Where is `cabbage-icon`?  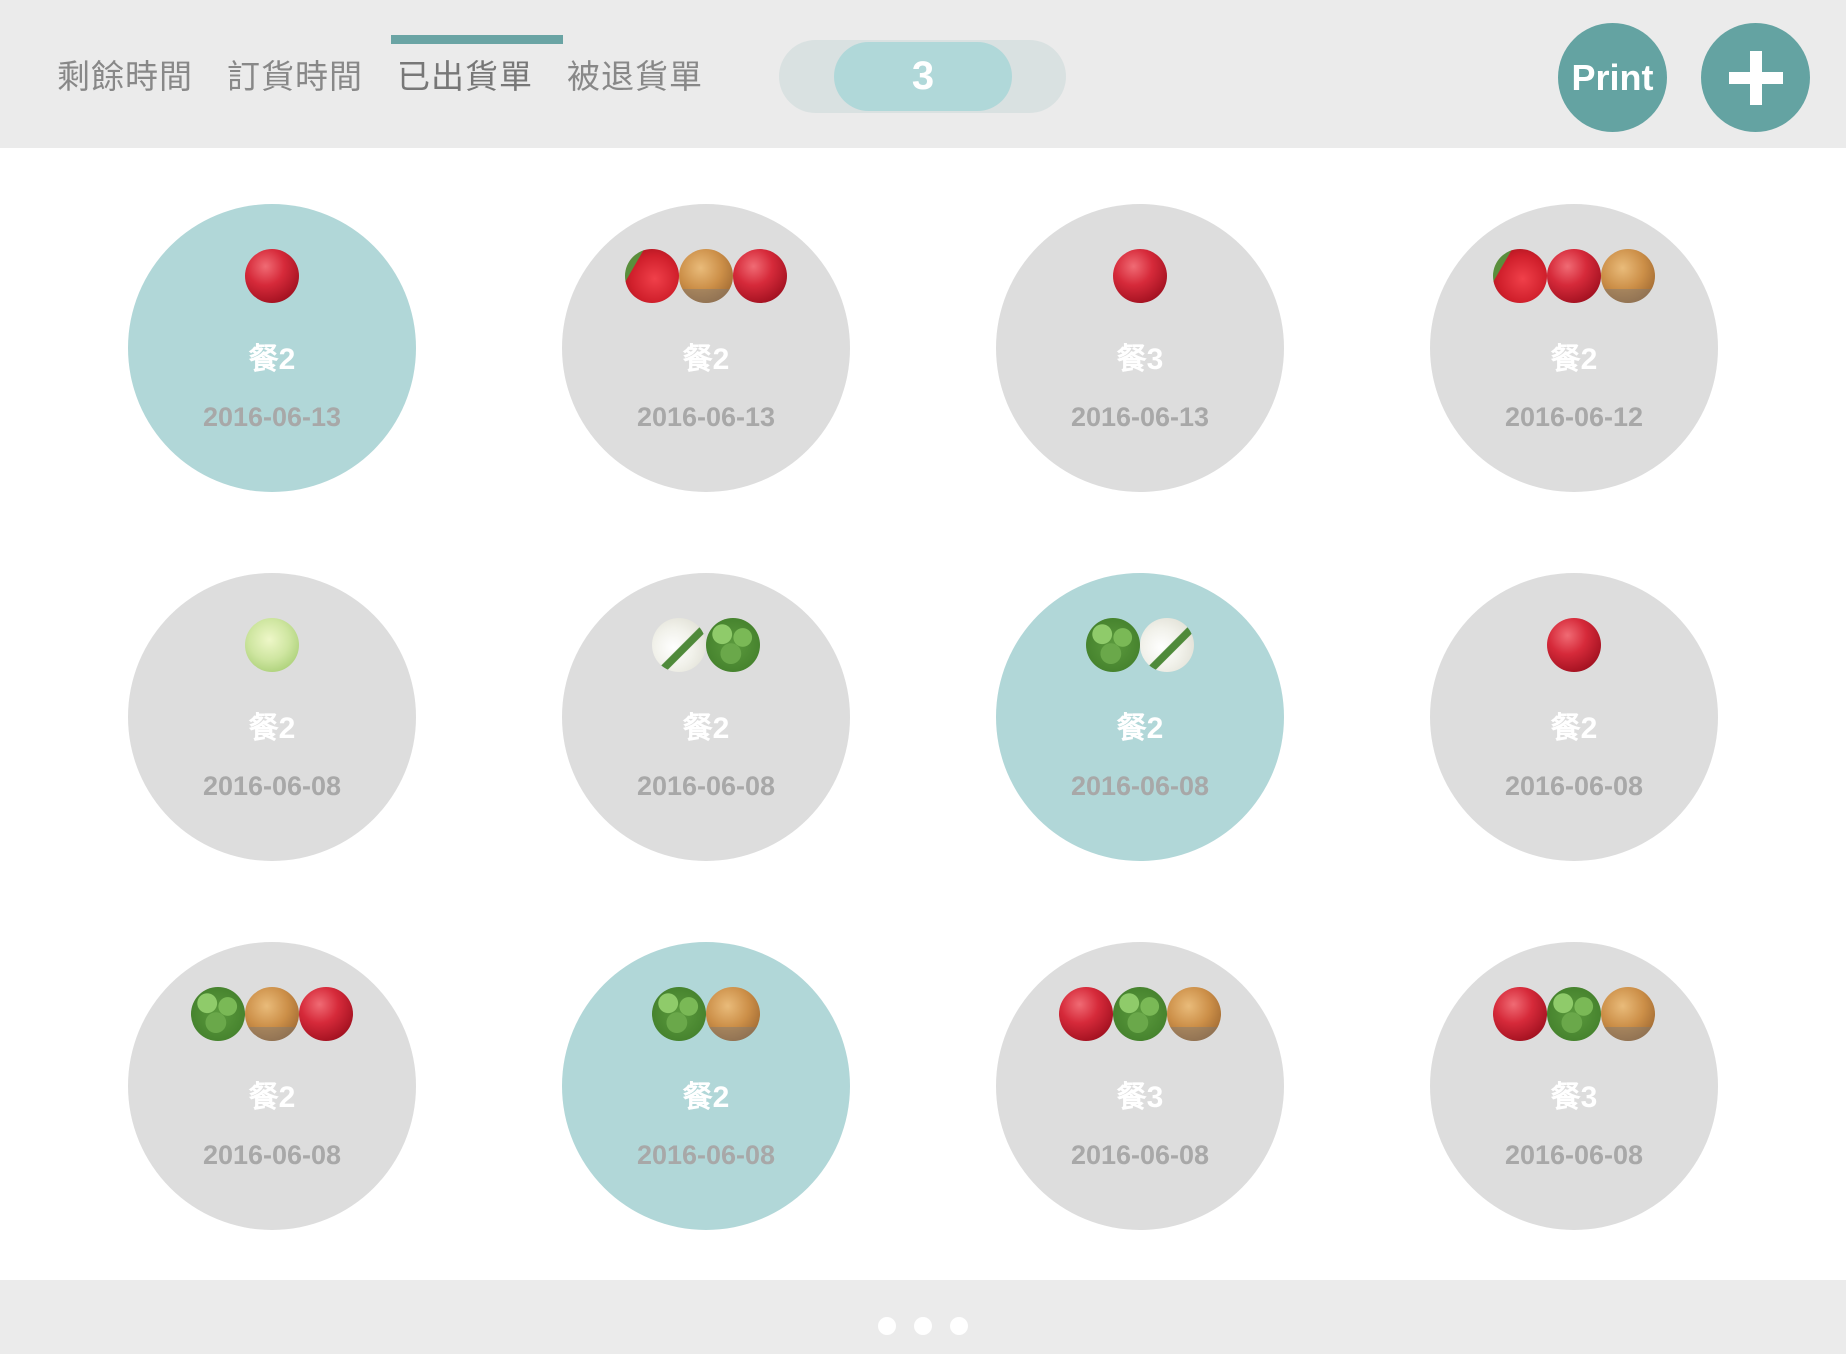 cabbage-icon is located at coordinates (272, 645).